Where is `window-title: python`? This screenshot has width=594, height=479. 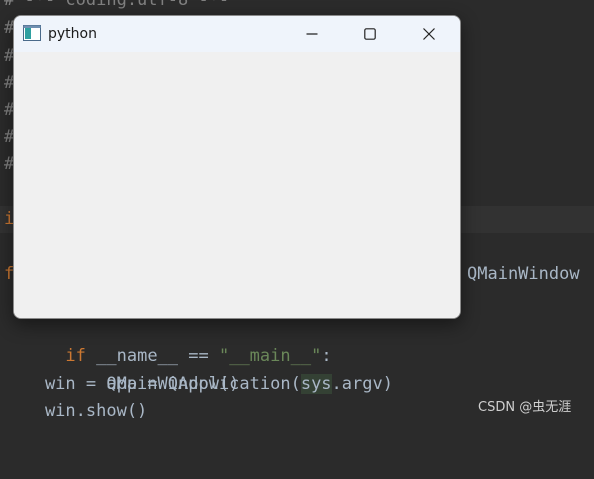
window-title: python is located at coordinates (72, 34).